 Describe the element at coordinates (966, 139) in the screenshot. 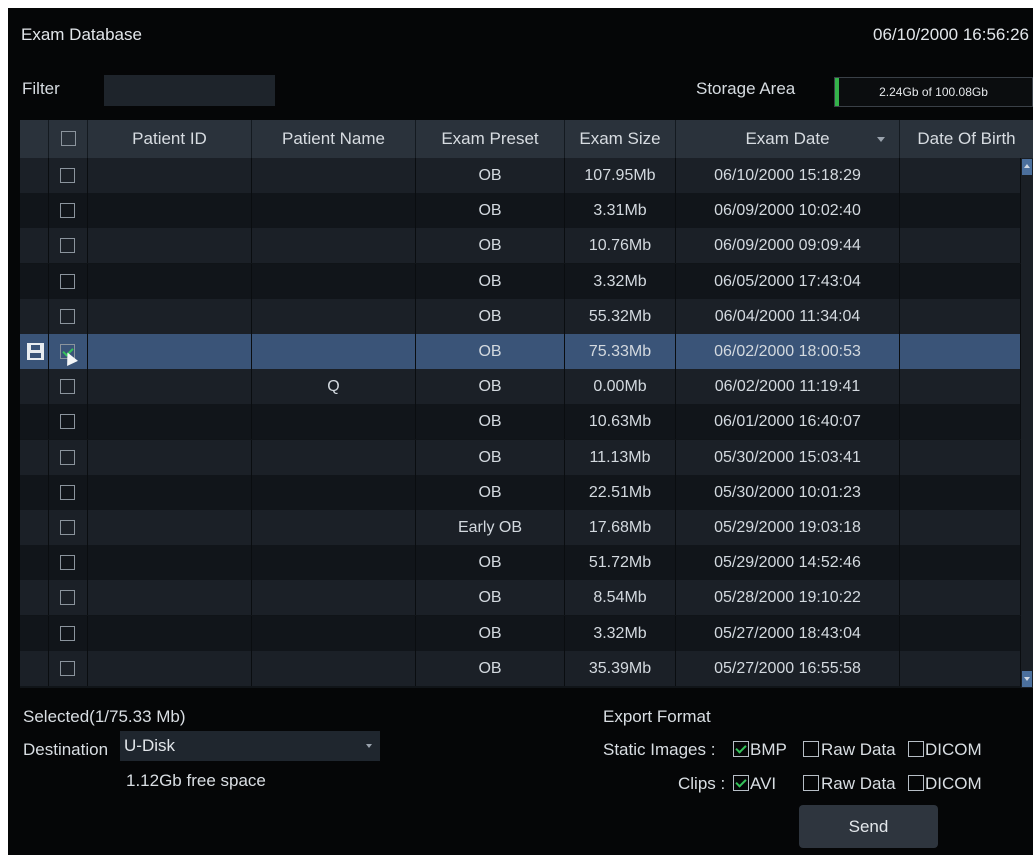

I see `column-date-of-birth: Date Of Birth` at that location.